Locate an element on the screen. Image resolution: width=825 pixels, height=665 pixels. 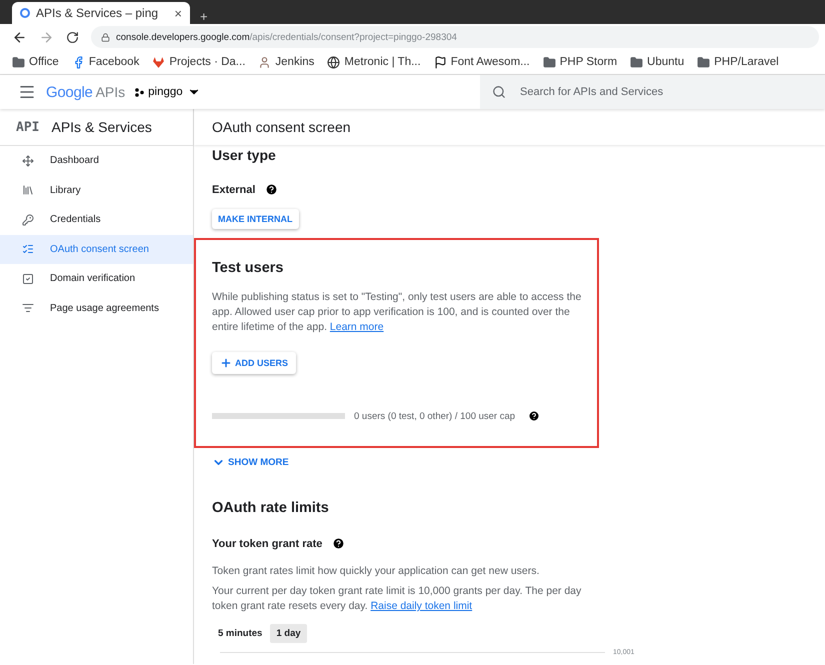
learn-more-link: Learn more is located at coordinates (357, 327).